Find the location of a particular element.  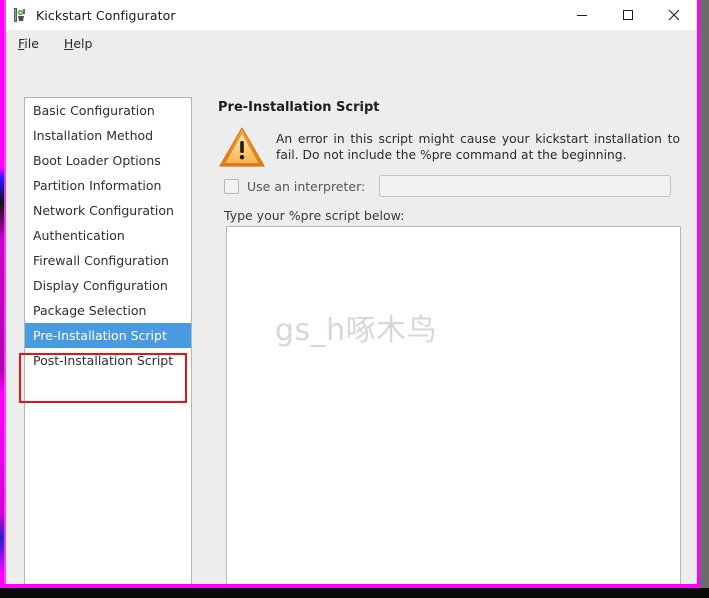

script-label: Type your %pre script below: is located at coordinates (314, 215).